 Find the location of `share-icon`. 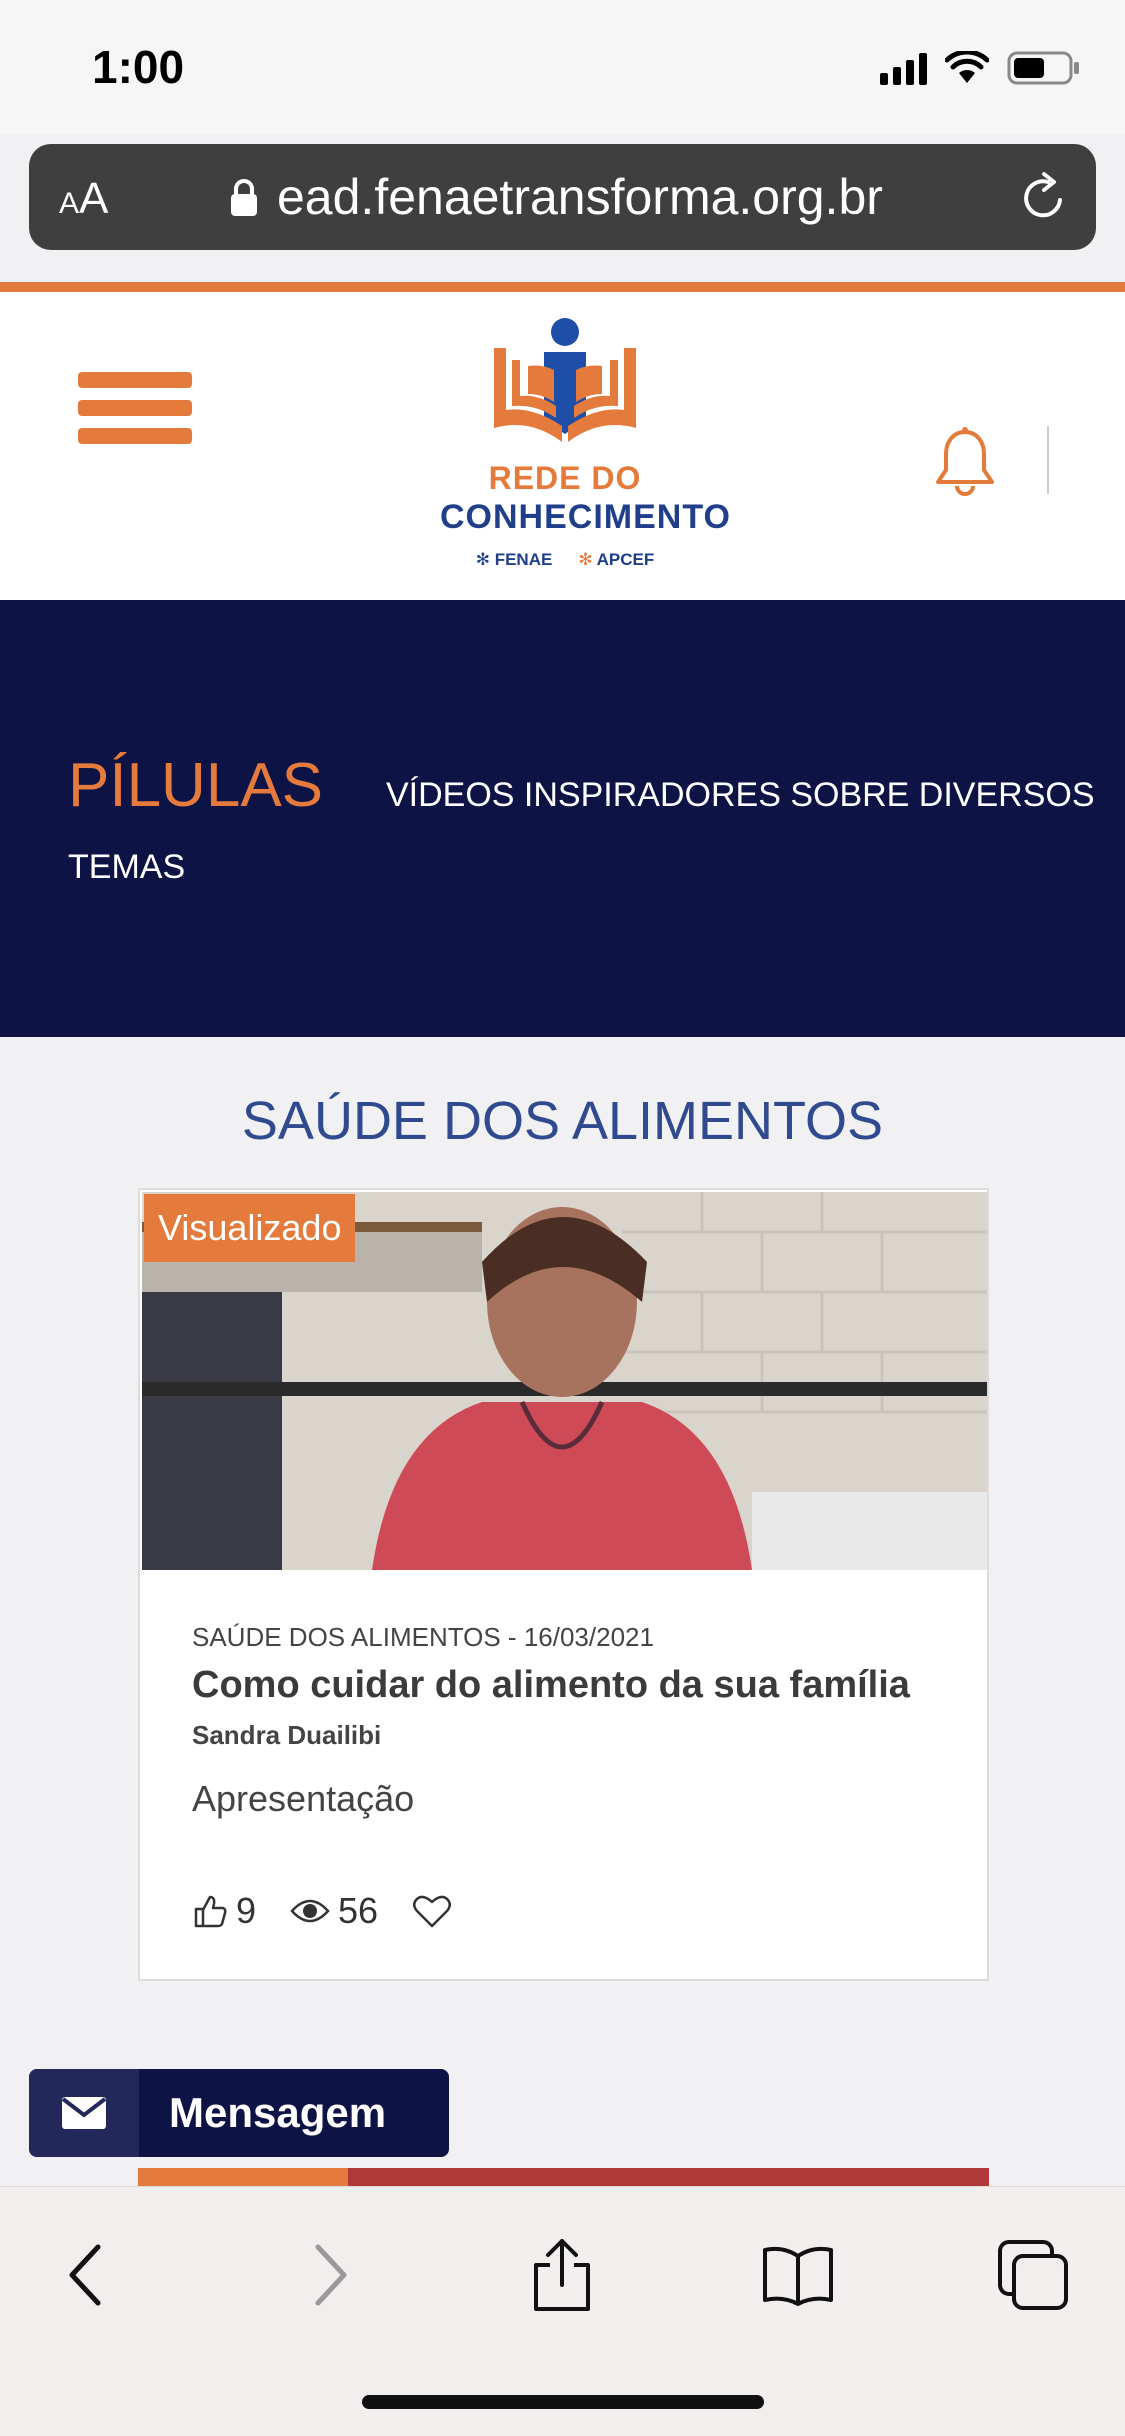

share-icon is located at coordinates (562, 2275).